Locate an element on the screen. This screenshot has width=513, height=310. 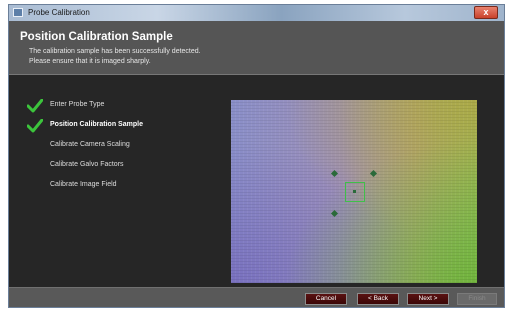
step-label: Position Calibration Sample is located at coordinates (96, 124).